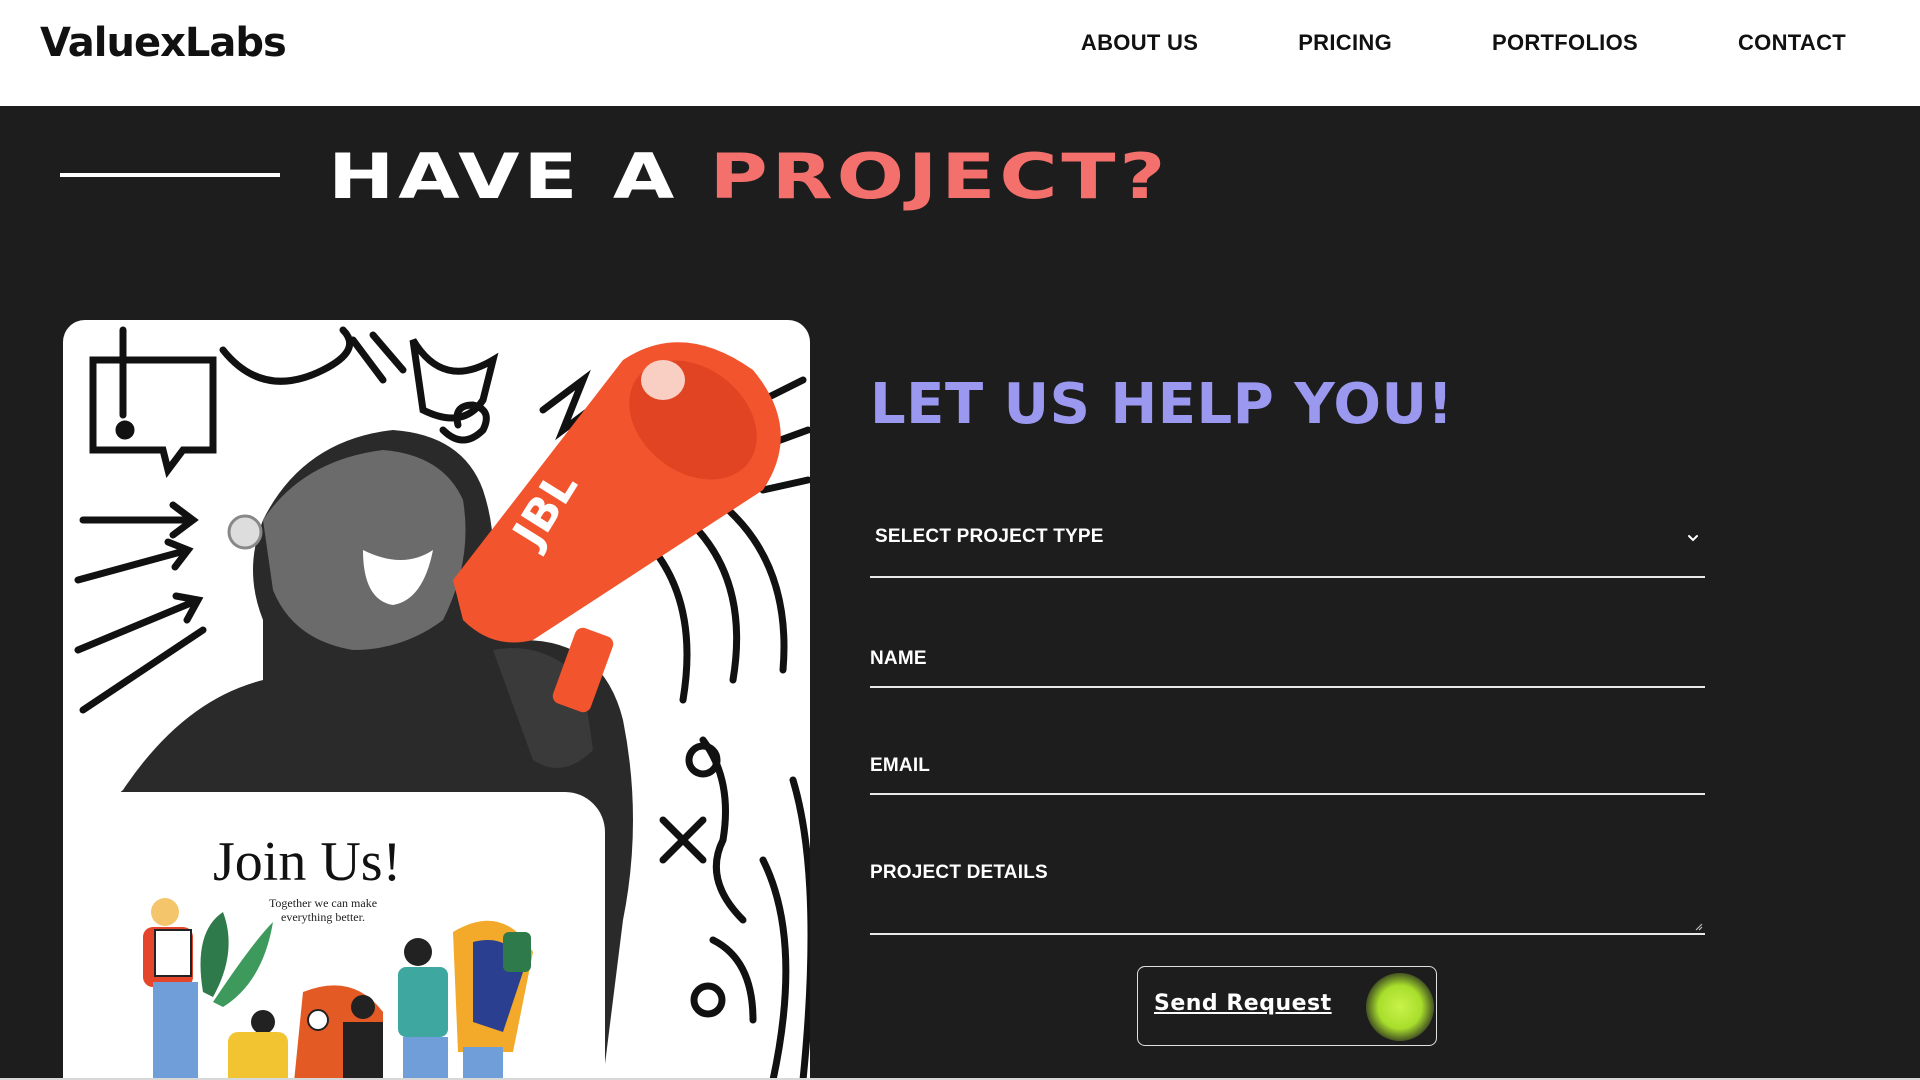 This screenshot has height=1080, width=1920. What do you see at coordinates (1287, 542) in the screenshot?
I see `project-type-select: SELECT PROJECT TYPE` at bounding box center [1287, 542].